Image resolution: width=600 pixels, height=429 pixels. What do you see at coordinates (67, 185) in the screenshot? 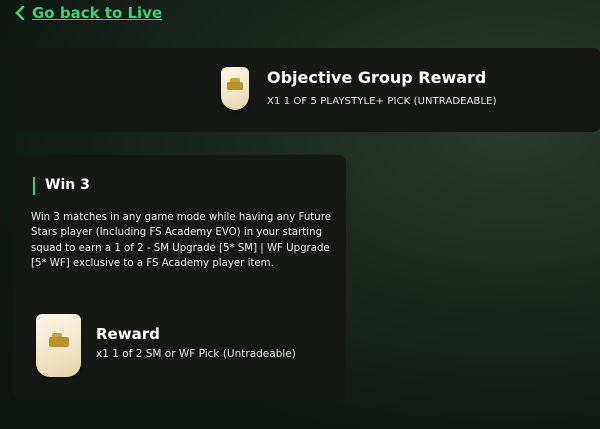
I see `objective-title: Win 3` at bounding box center [67, 185].